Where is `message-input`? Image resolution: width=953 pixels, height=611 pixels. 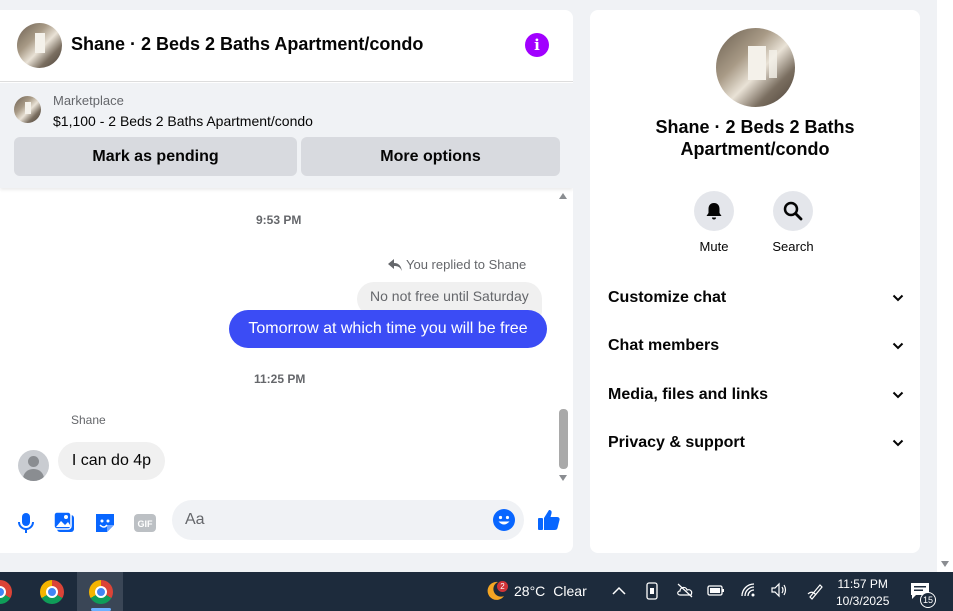 message-input is located at coordinates (335, 520).